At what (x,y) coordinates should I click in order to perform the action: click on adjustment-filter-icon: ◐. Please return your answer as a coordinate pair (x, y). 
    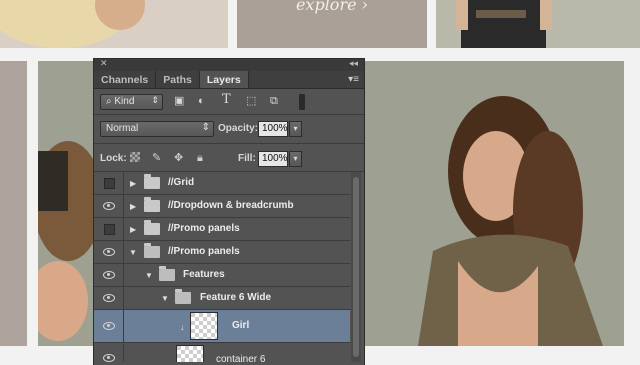
    Looking at the image, I should click on (201, 101).